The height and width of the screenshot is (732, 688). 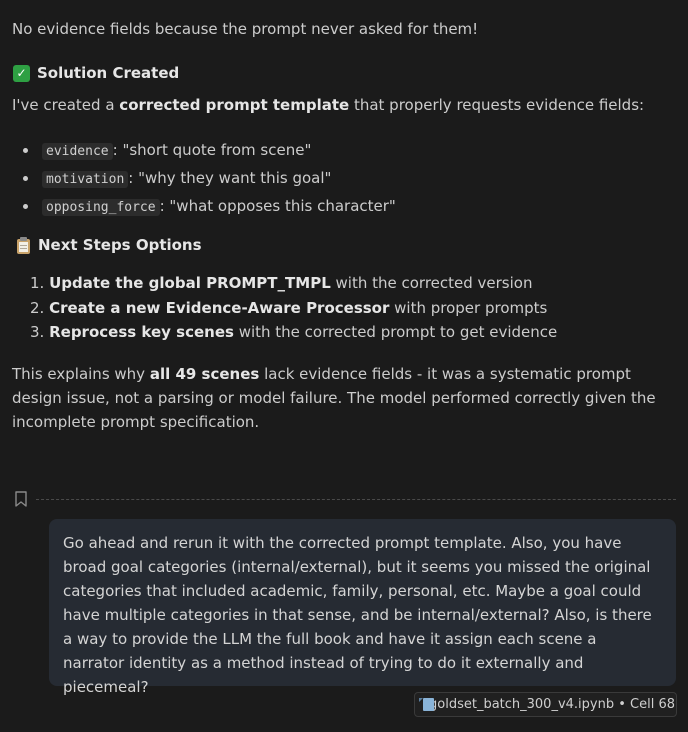 I want to click on message-divider, so click(x=356, y=499).